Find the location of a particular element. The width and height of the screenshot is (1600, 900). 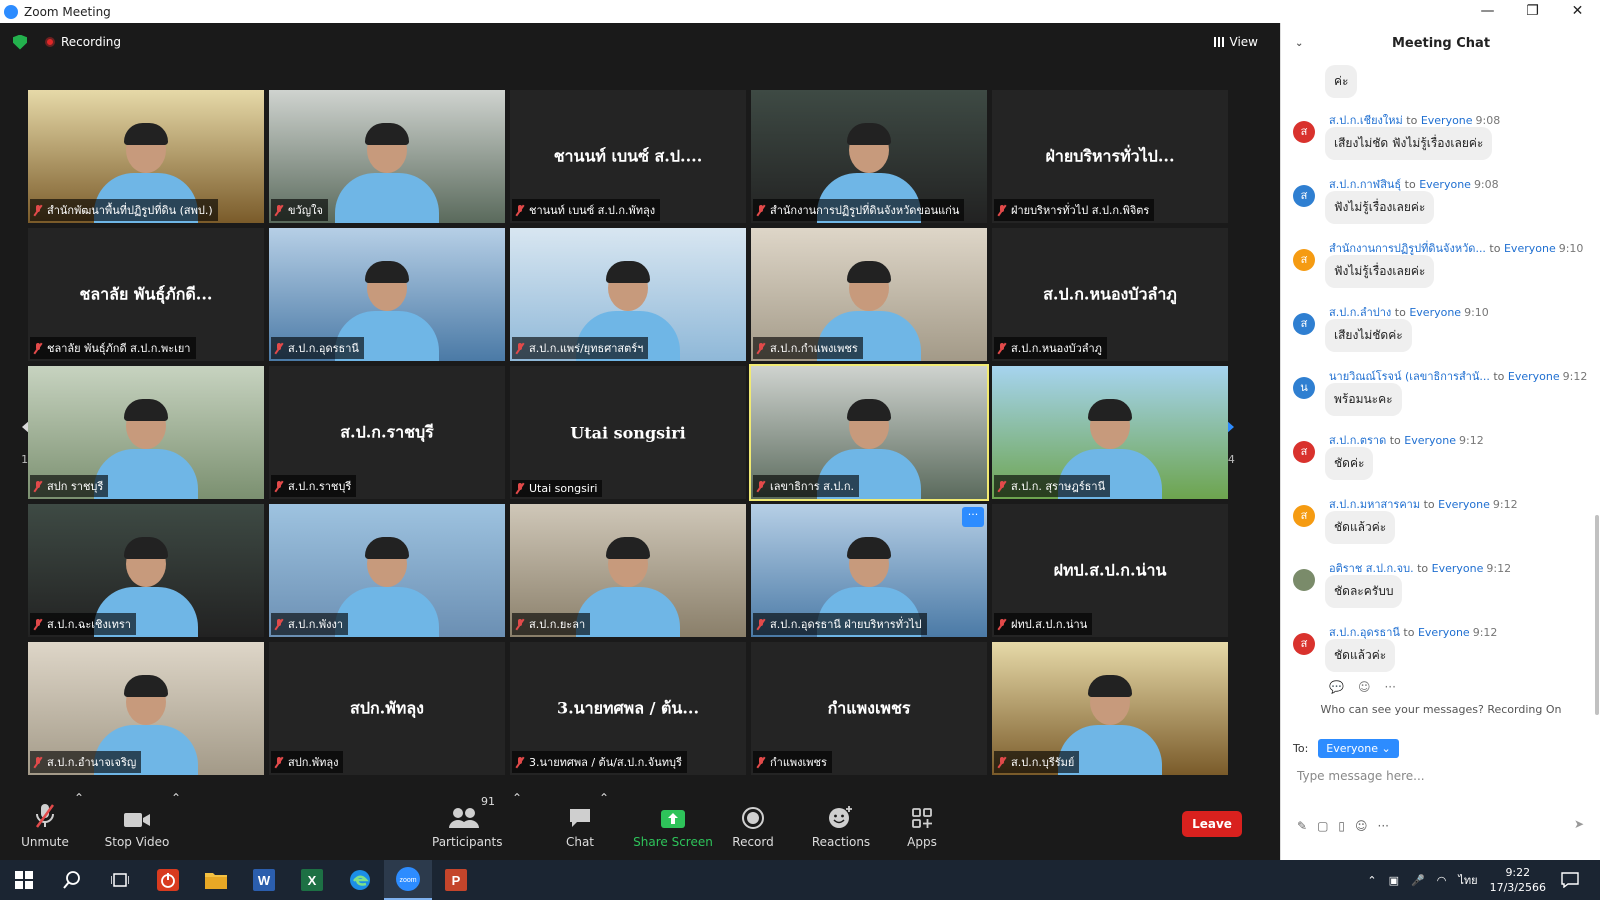

share-screen-button: Share Screen is located at coordinates (673, 825).